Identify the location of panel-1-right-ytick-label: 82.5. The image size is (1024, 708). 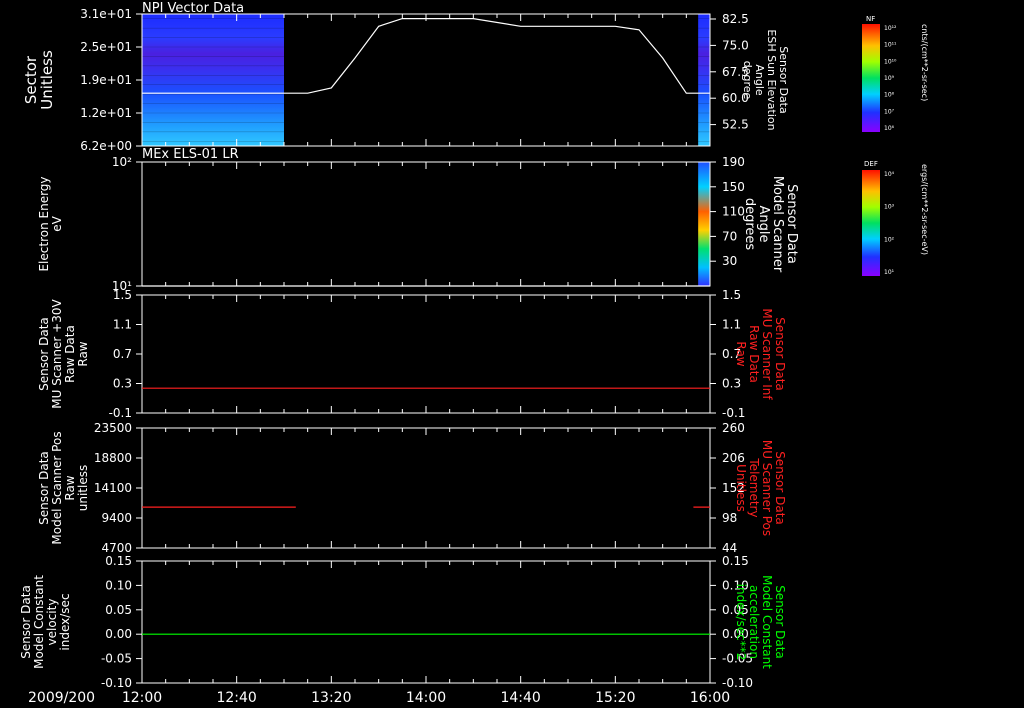
(735, 19).